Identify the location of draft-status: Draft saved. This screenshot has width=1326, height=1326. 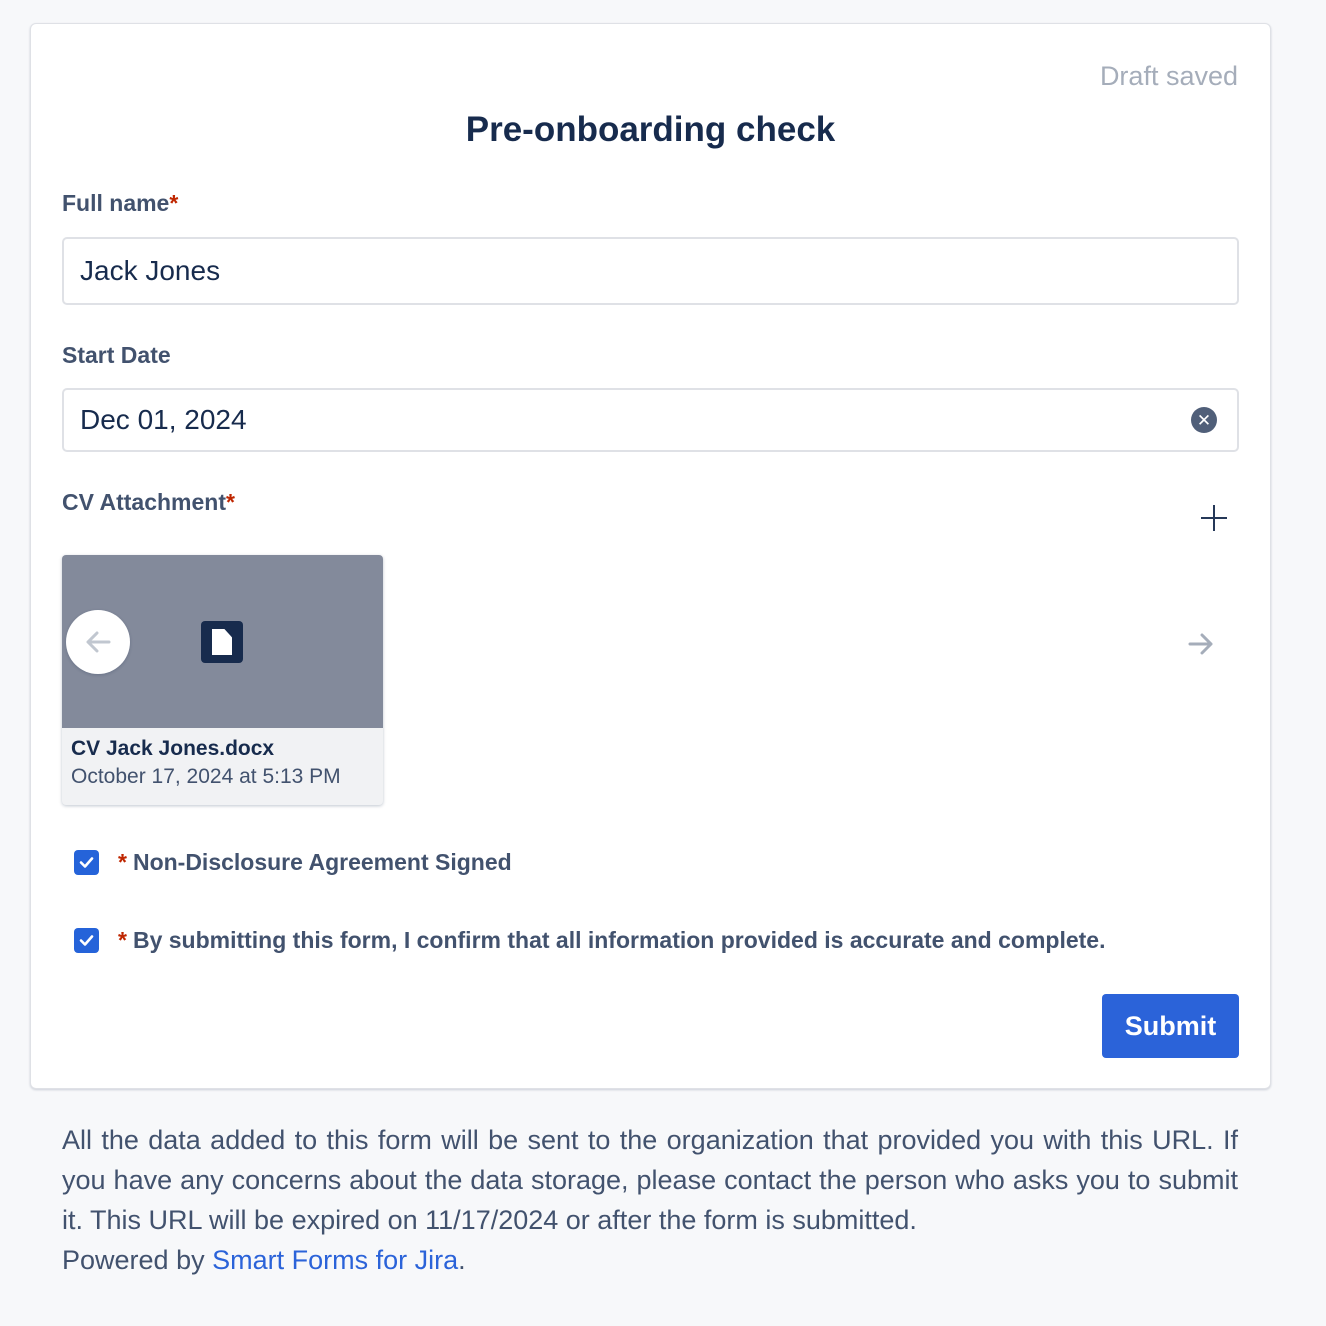
(1168, 76).